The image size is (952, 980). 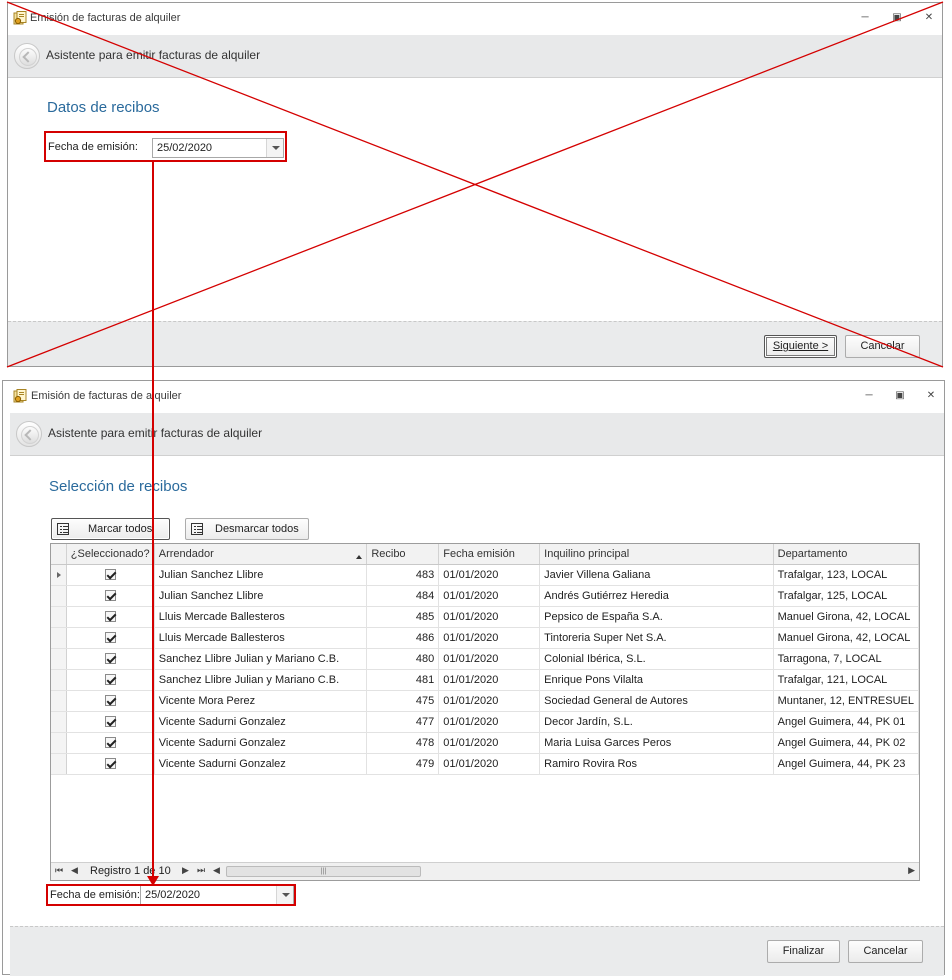 What do you see at coordinates (656, 554) in the screenshot?
I see `col-header-inquilino: Inquilino principal` at bounding box center [656, 554].